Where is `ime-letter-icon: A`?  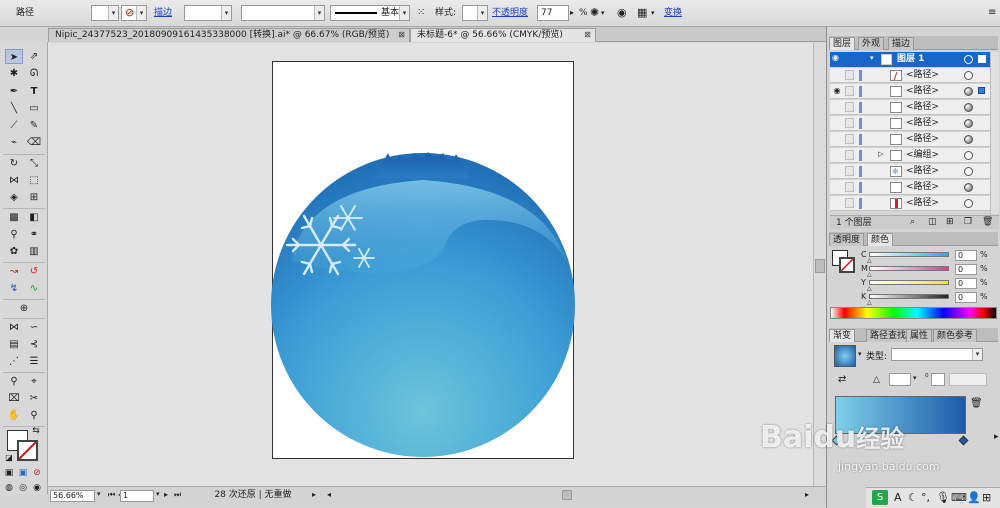 ime-letter-icon: A is located at coordinates (898, 497).